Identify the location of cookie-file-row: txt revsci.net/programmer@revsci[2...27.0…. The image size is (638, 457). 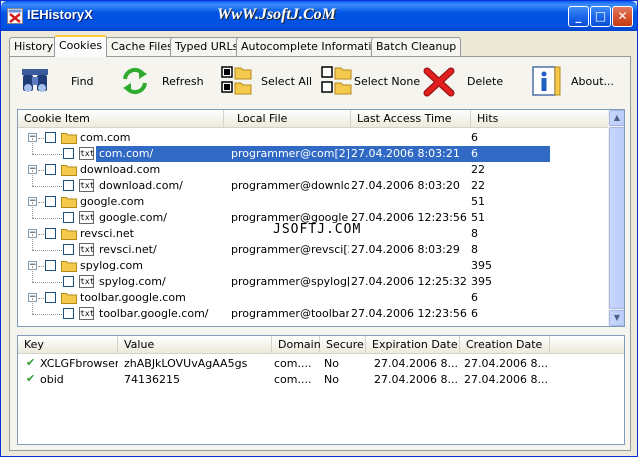
(313, 246).